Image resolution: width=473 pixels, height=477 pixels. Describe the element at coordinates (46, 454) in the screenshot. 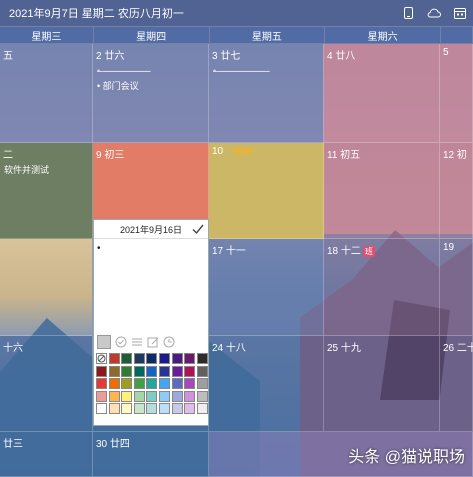

I see `day-cell: 廿三` at that location.